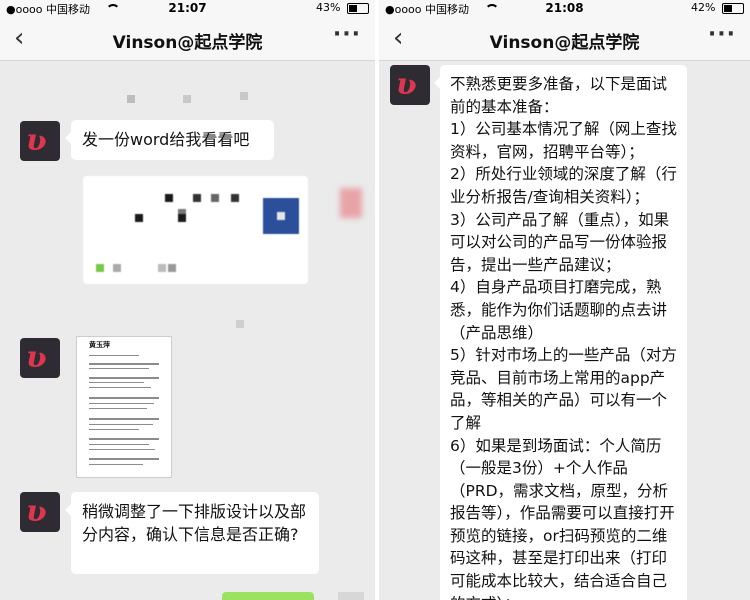  I want to click on message-paragraph: 4）自身产品项目打磨完成，熟悉，能作为你们话题聊的点去讲（产品思维）, so click(559, 310).